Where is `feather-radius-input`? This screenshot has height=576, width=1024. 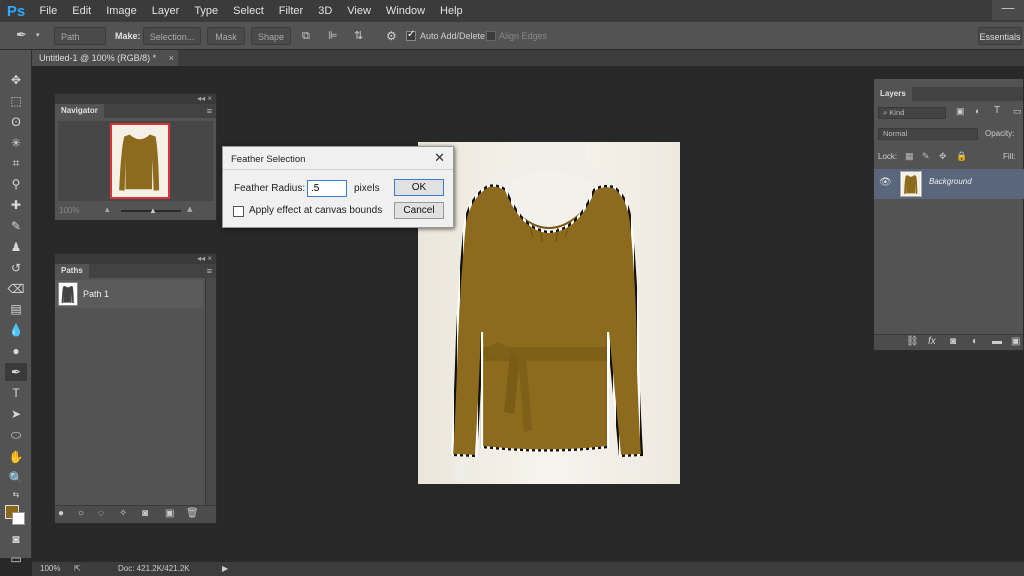 feather-radius-input is located at coordinates (327, 188).